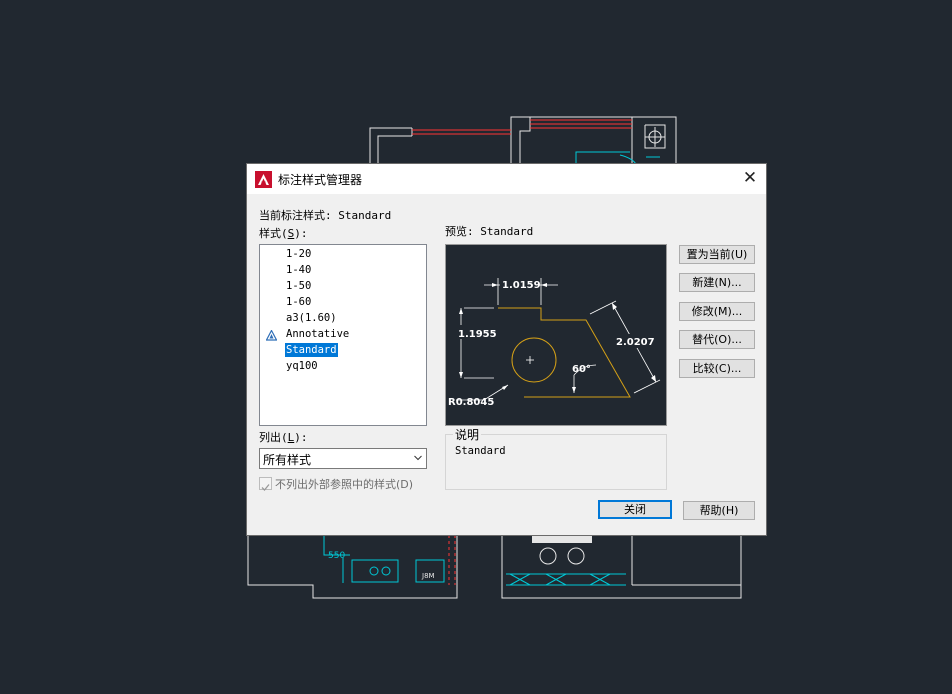 This screenshot has width=952, height=694. I want to click on dim-angle-value: 60°, so click(581, 369).